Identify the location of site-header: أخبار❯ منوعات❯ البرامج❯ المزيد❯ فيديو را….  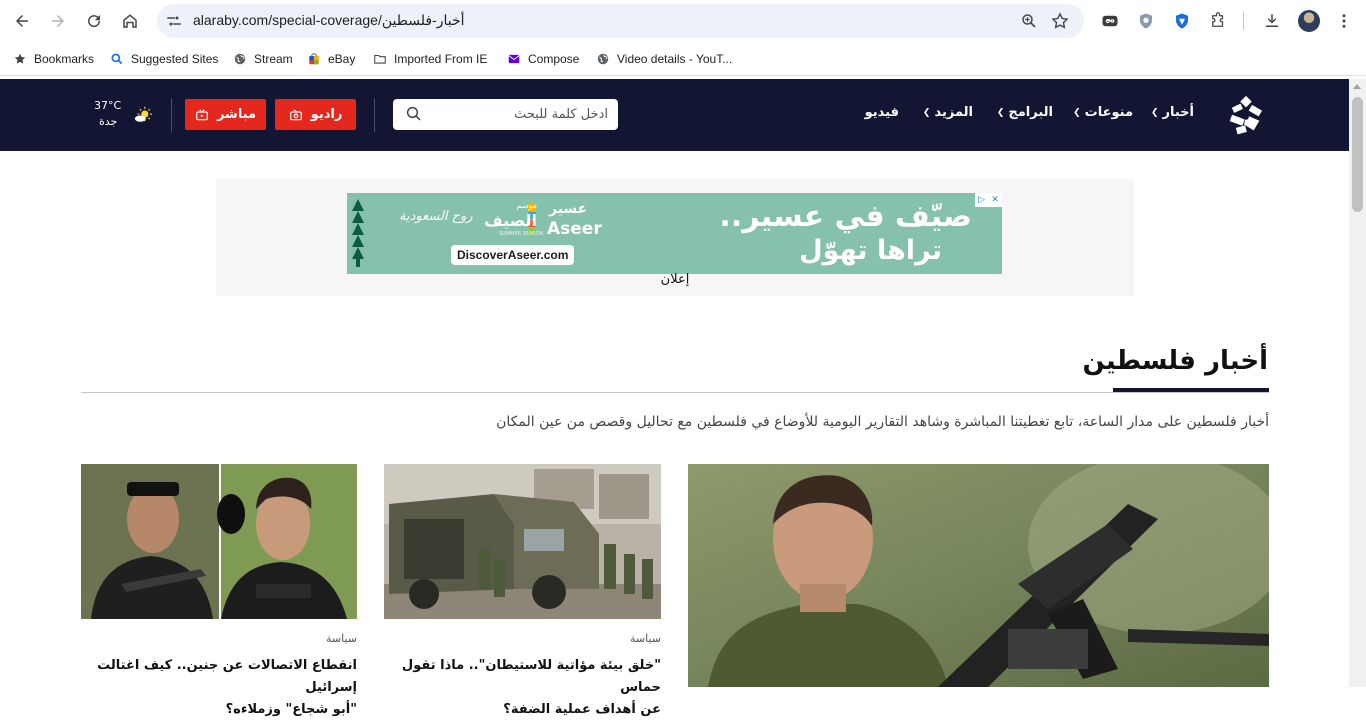
(674, 115).